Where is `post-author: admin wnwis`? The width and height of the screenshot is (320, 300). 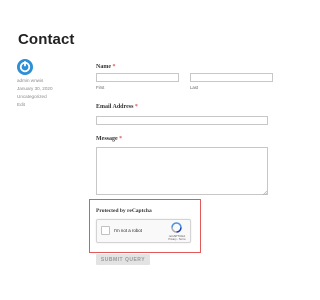 post-author: admin wnwis is located at coordinates (30, 80).